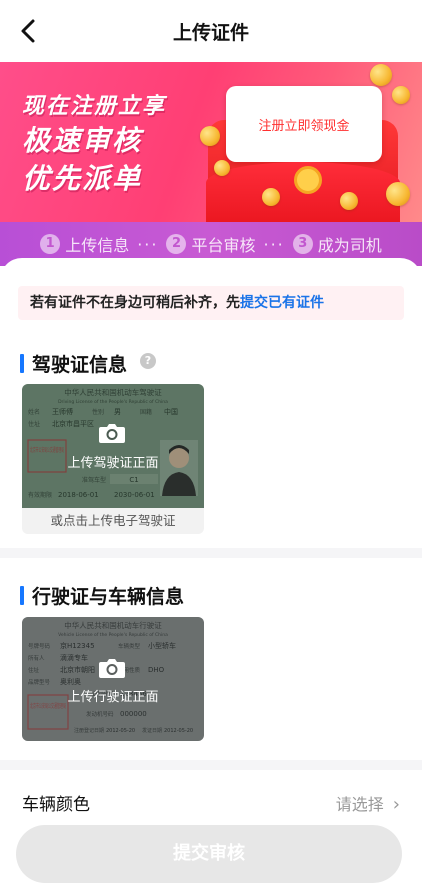 The image size is (422, 890). I want to click on vehicle-color-select: 请选择 ›, so click(368, 803).